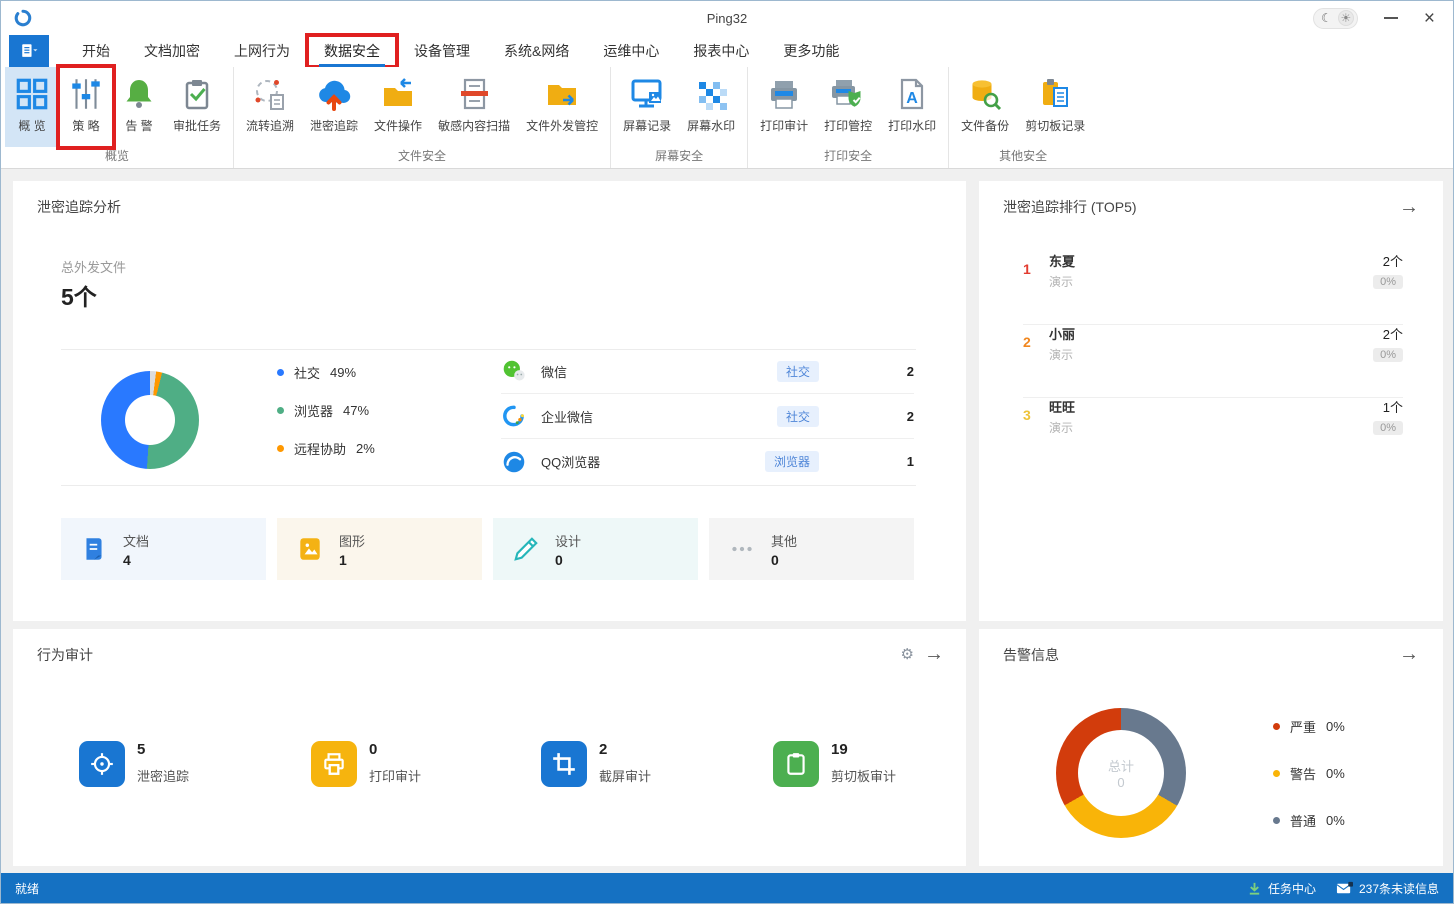 The height and width of the screenshot is (904, 1454). What do you see at coordinates (1309, 726) in the screenshot?
I see `legend-item-critical: 严重 0%` at bounding box center [1309, 726].